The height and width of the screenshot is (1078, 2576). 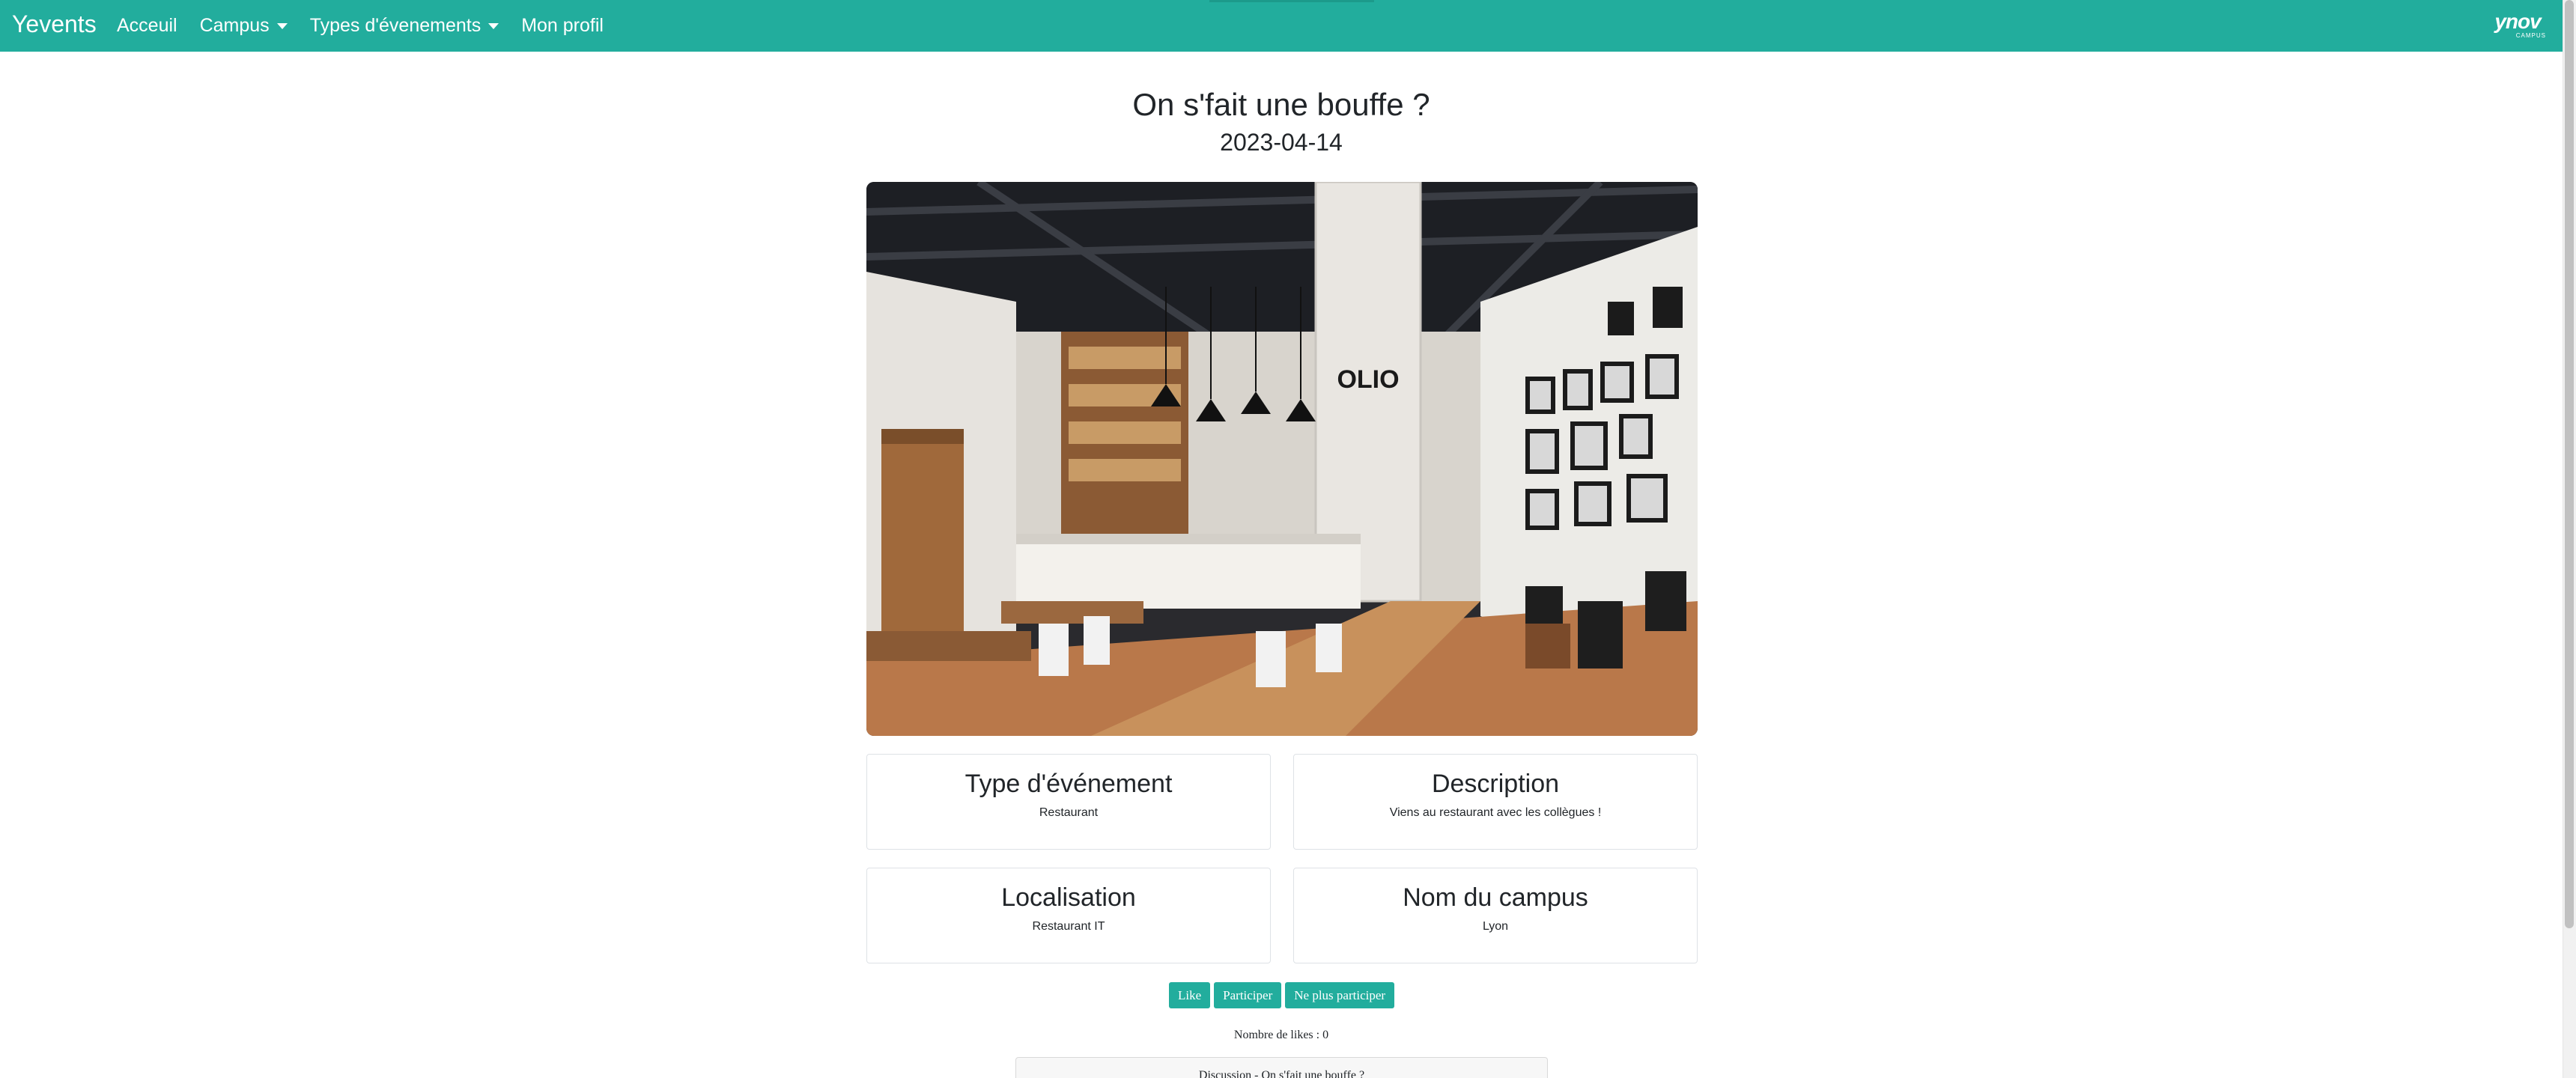 What do you see at coordinates (1340, 995) in the screenshot?
I see `unparticipate-button: Ne plus participer` at bounding box center [1340, 995].